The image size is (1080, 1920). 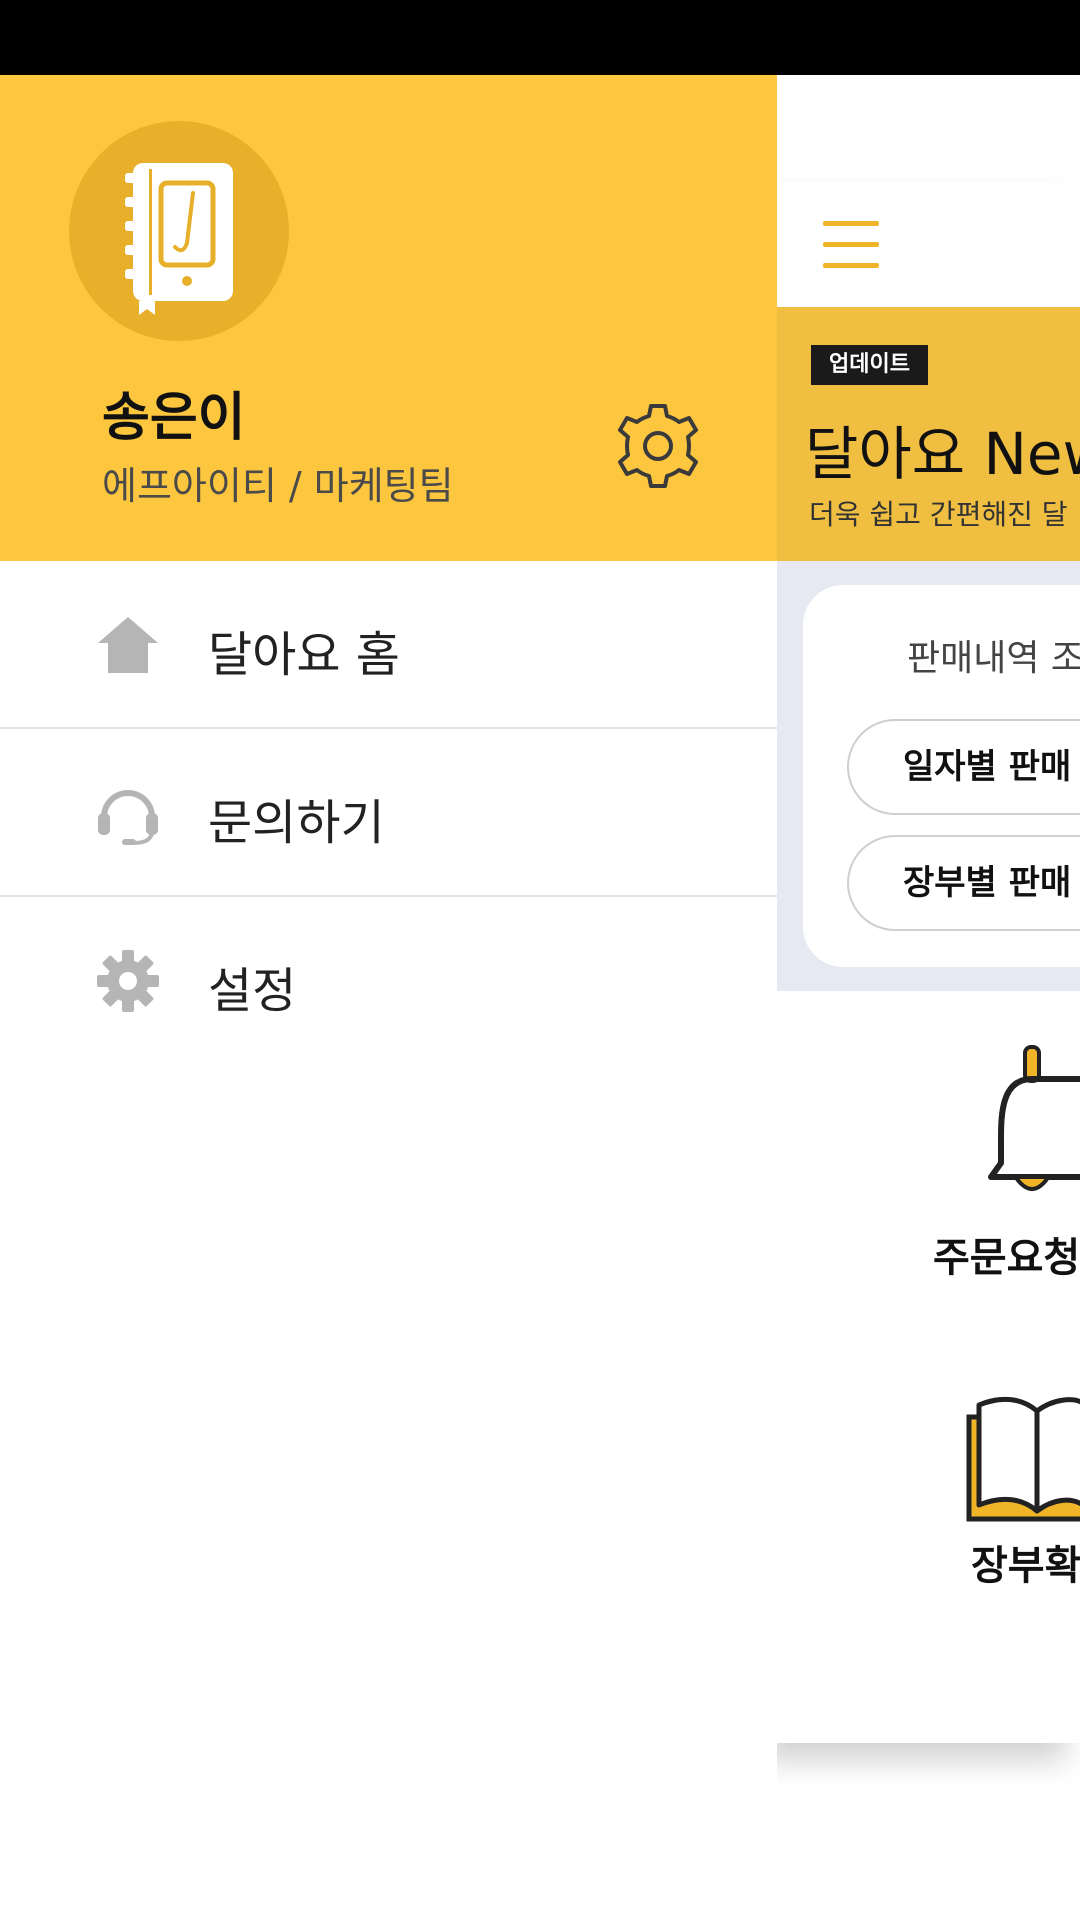 I want to click on user-organization: 에프아이티 / 마케팅팀, so click(x=278, y=486).